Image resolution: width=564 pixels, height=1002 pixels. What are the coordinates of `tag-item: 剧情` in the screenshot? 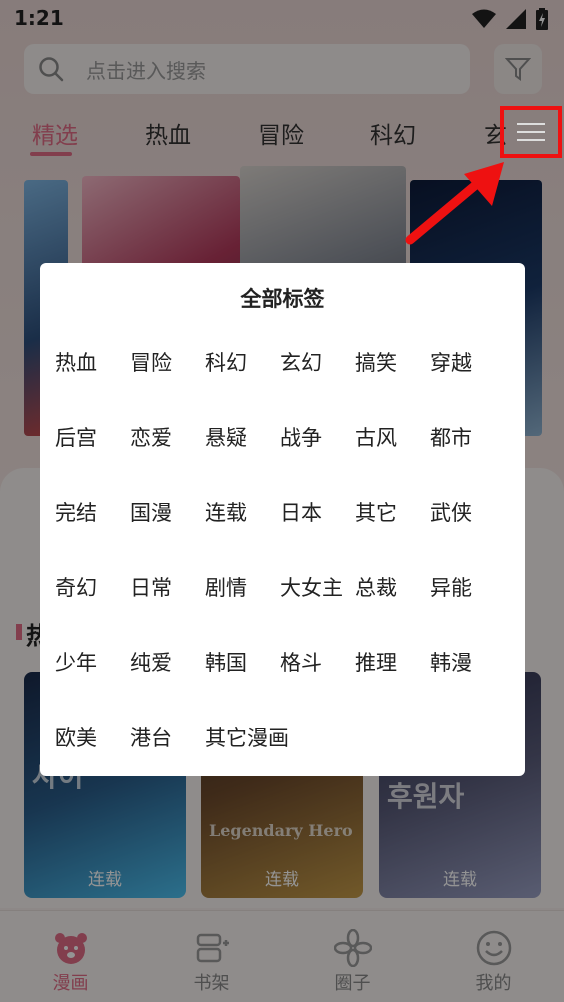 It's located at (242, 610).